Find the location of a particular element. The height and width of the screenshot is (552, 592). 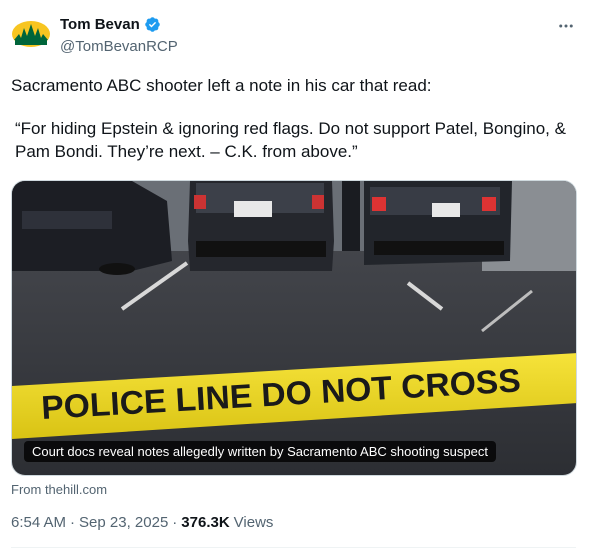

sonics-logo-icon is located at coordinates (31, 34).